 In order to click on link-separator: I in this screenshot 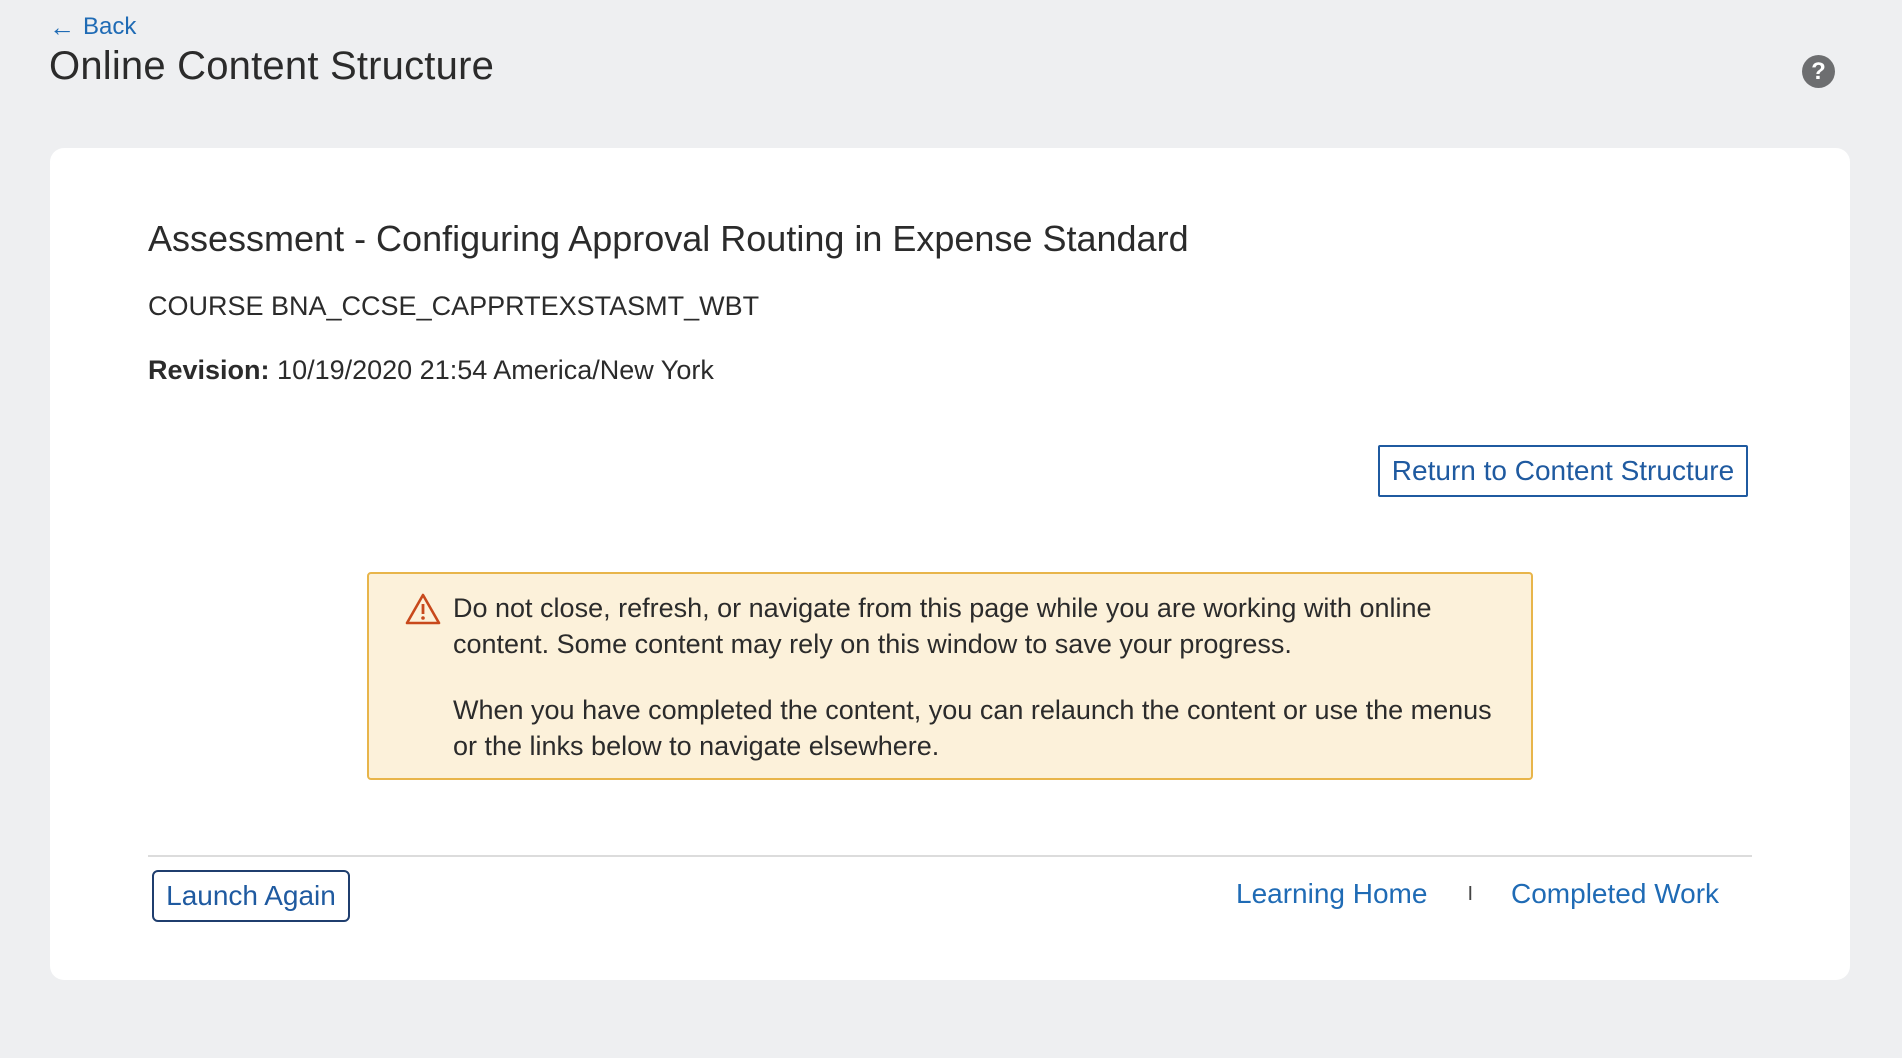, I will do `click(1470, 893)`.